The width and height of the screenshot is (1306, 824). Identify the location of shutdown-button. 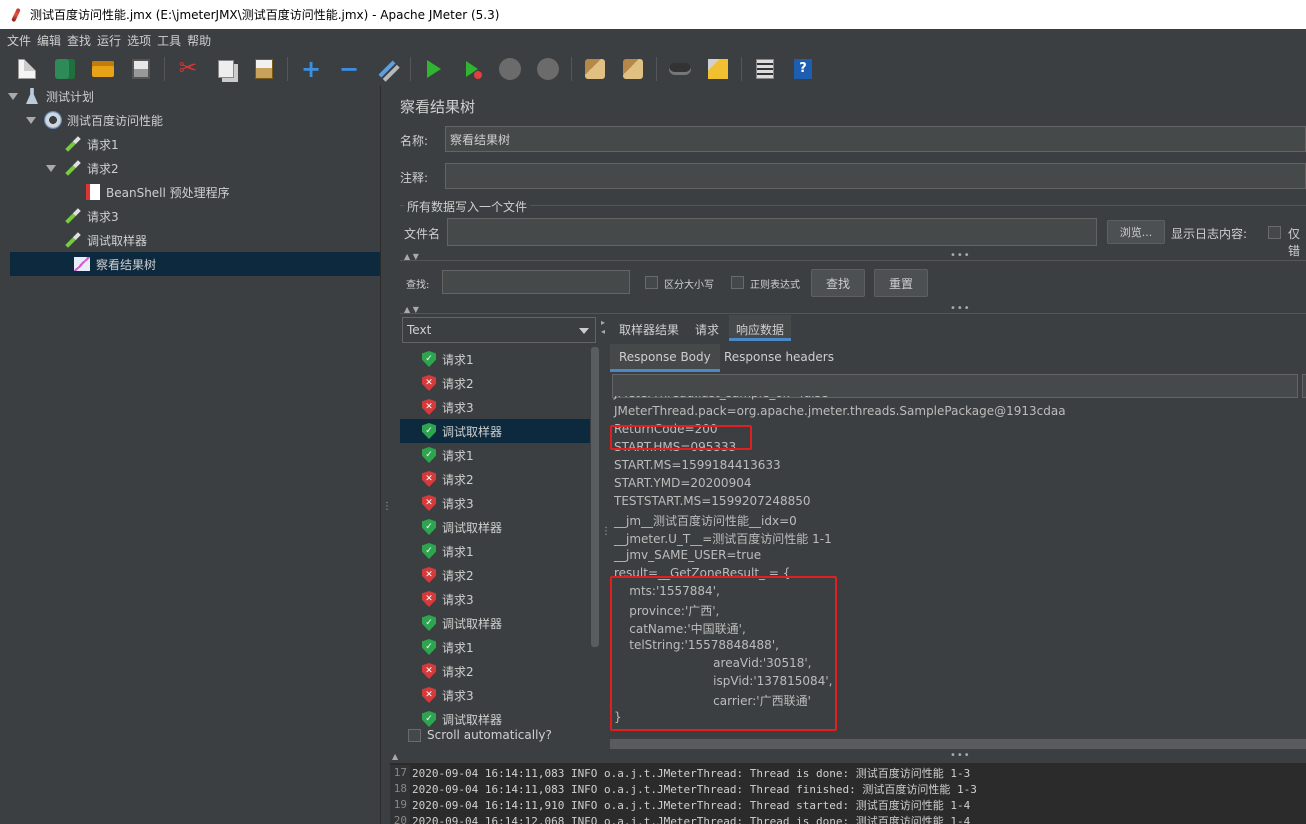
(548, 69).